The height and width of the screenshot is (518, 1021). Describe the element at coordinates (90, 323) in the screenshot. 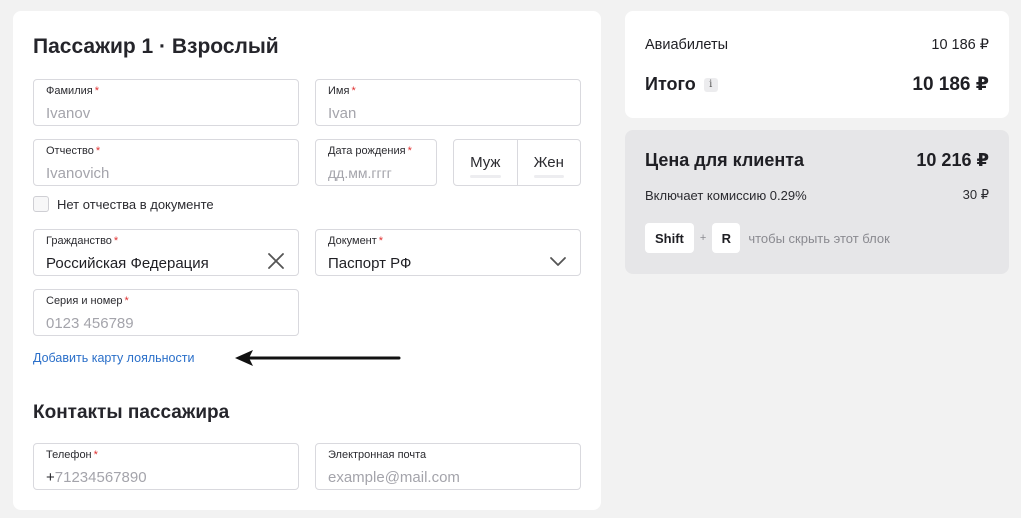

I see `document-number-placeholder: 0123 456789` at that location.